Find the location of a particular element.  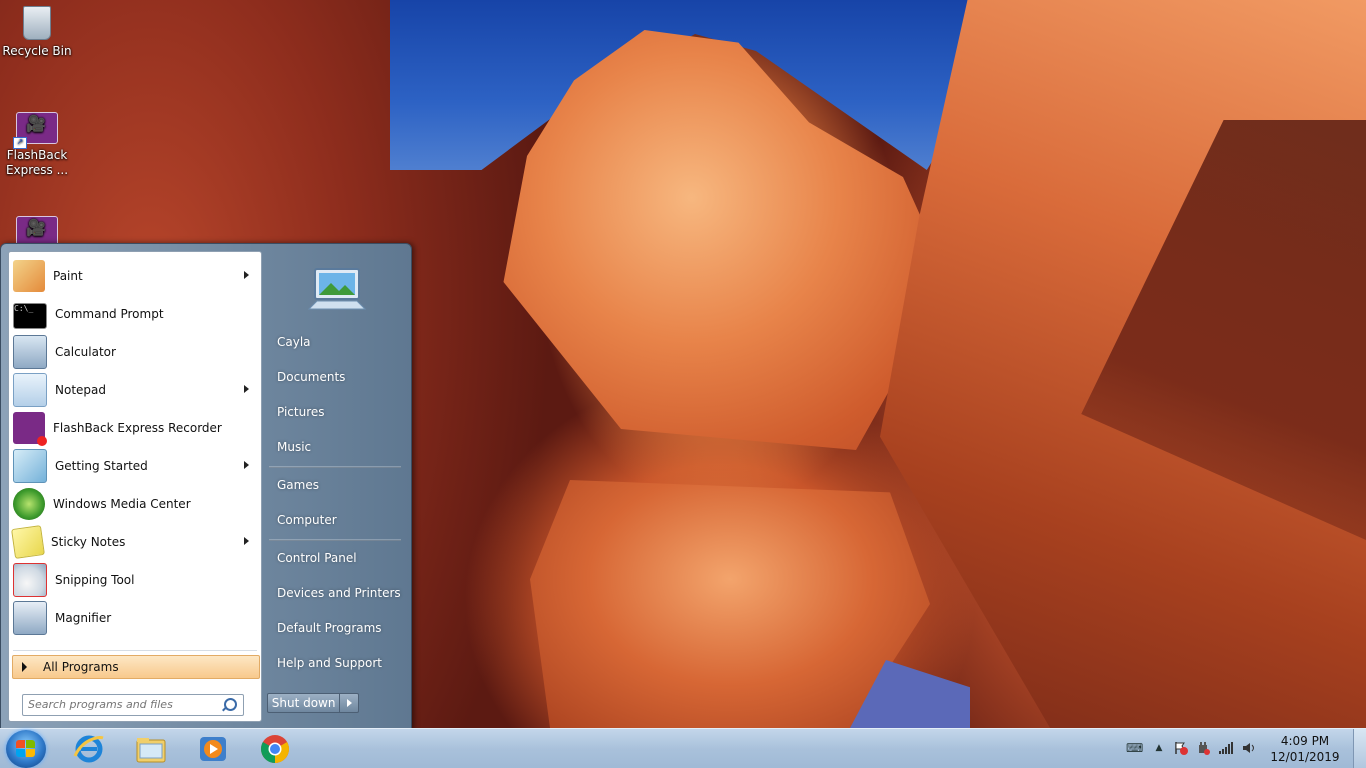

desktop-icon-recycle-bin: Recycle Bin is located at coordinates (37, 32).